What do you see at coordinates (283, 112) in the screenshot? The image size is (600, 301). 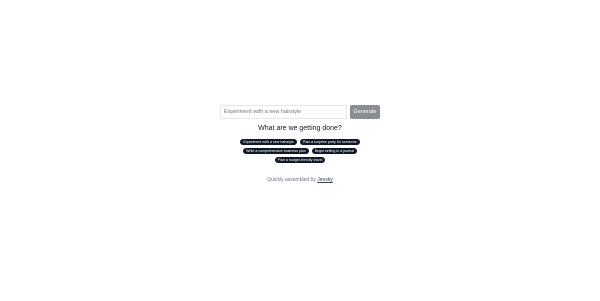 I see `task-input` at bounding box center [283, 112].